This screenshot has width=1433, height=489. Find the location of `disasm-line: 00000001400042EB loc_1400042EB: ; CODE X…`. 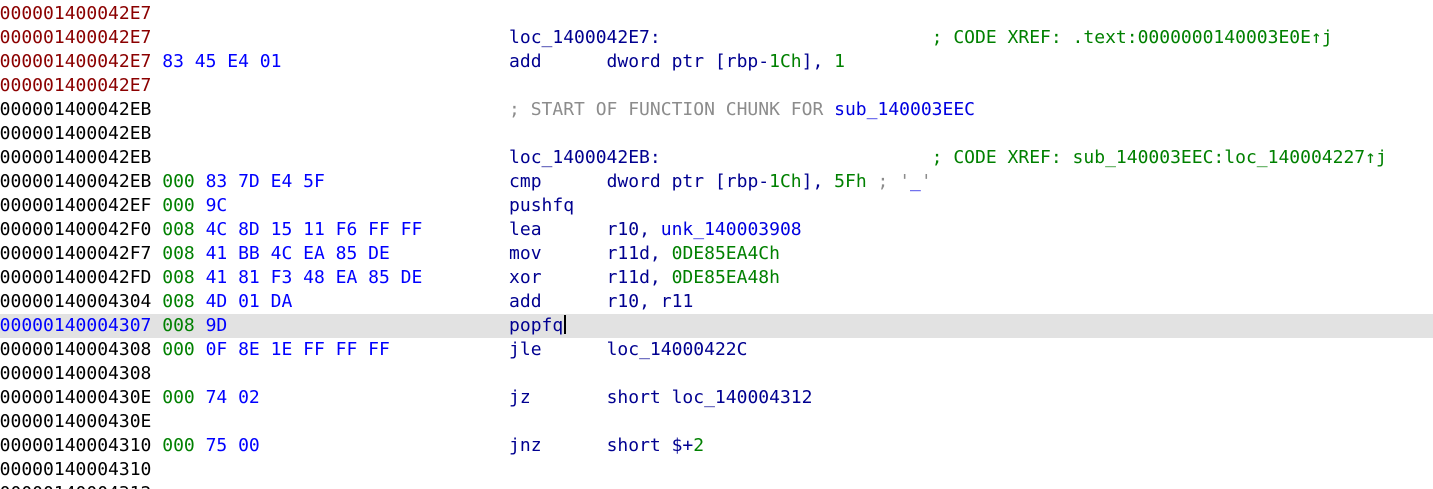

disasm-line: 00000001400042EB loc_1400042EB: ; CODE X… is located at coordinates (716, 158).